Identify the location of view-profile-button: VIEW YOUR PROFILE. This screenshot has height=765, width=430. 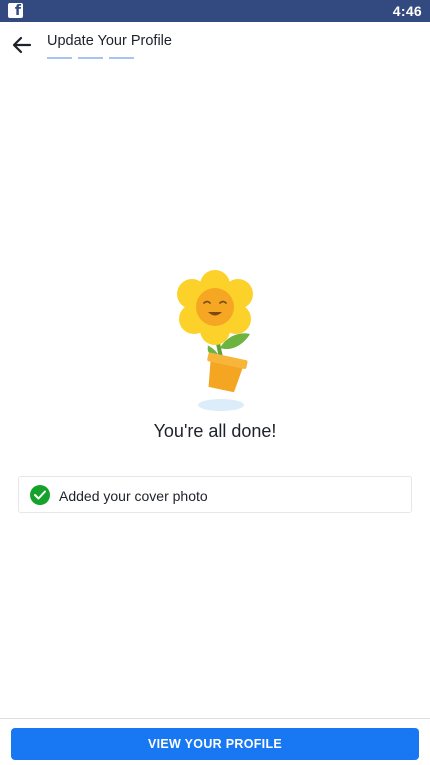
(215, 744).